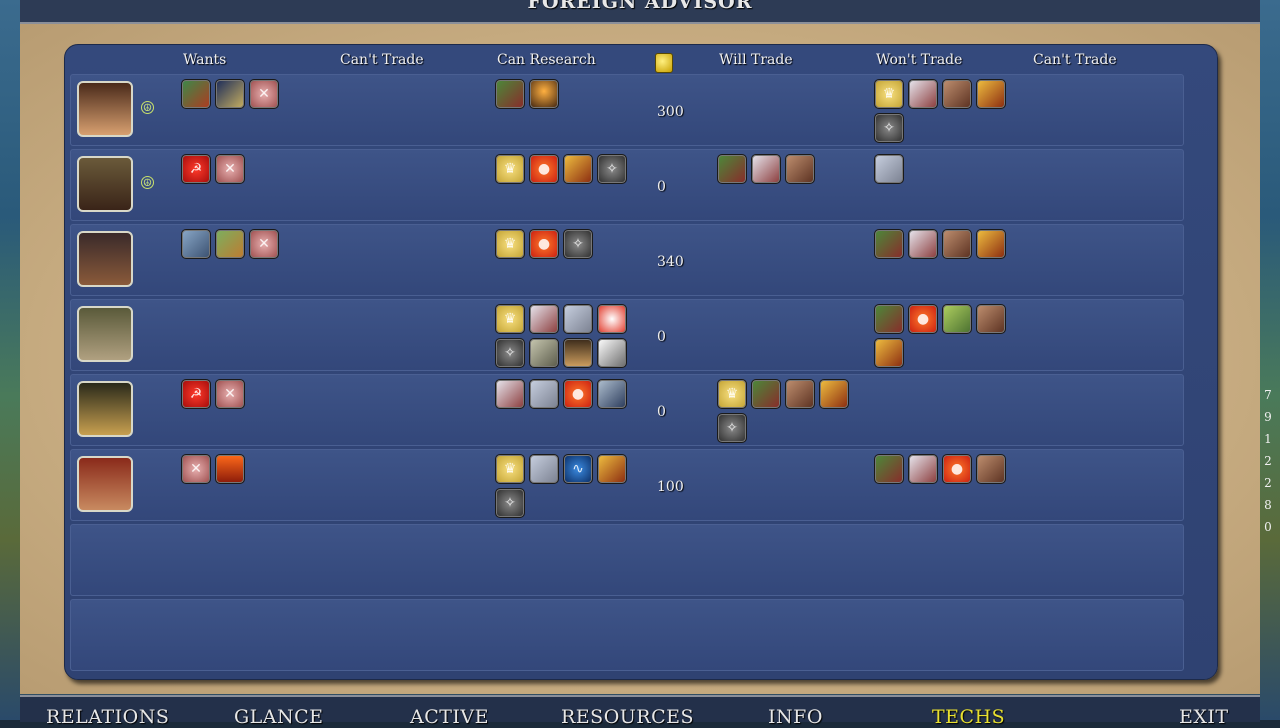 This screenshot has width=1280, height=728. What do you see at coordinates (147, 182) in the screenshot?
I see `peace-treaty-icon: ☮` at bounding box center [147, 182].